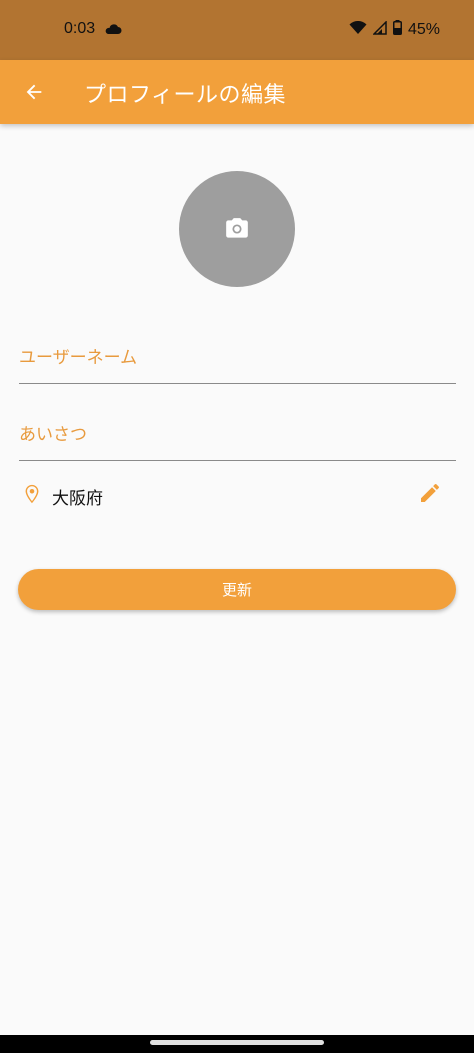 This screenshot has height=1053, width=474. I want to click on update-button-label: 更新, so click(236, 590).